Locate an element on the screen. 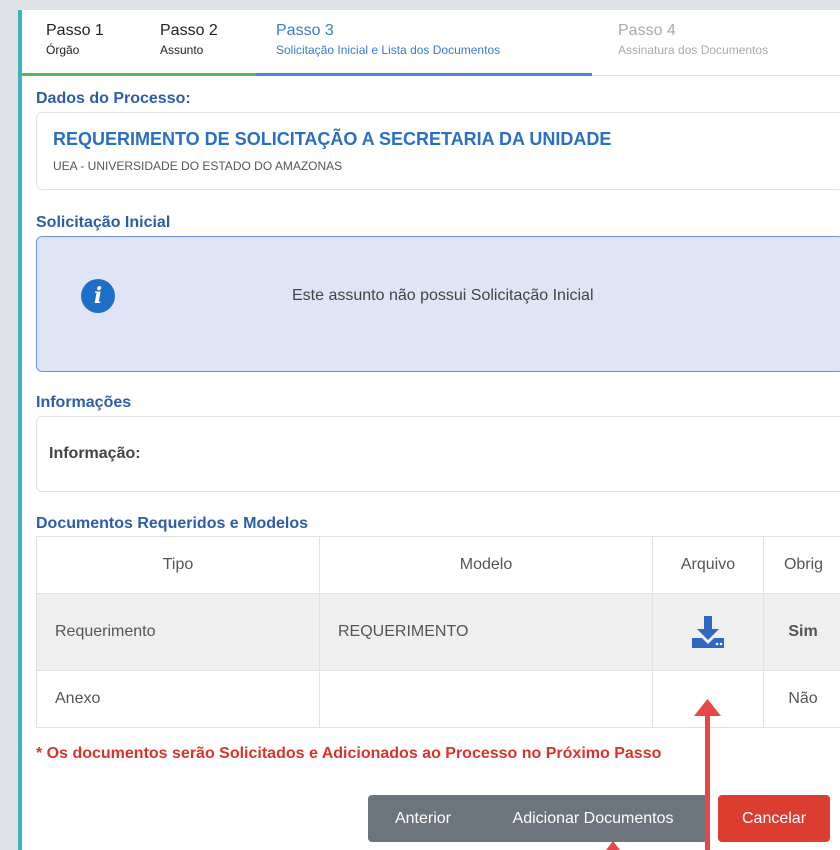 This screenshot has height=850, width=840. annotation-arrow-bottom is located at coordinates (613, 845).